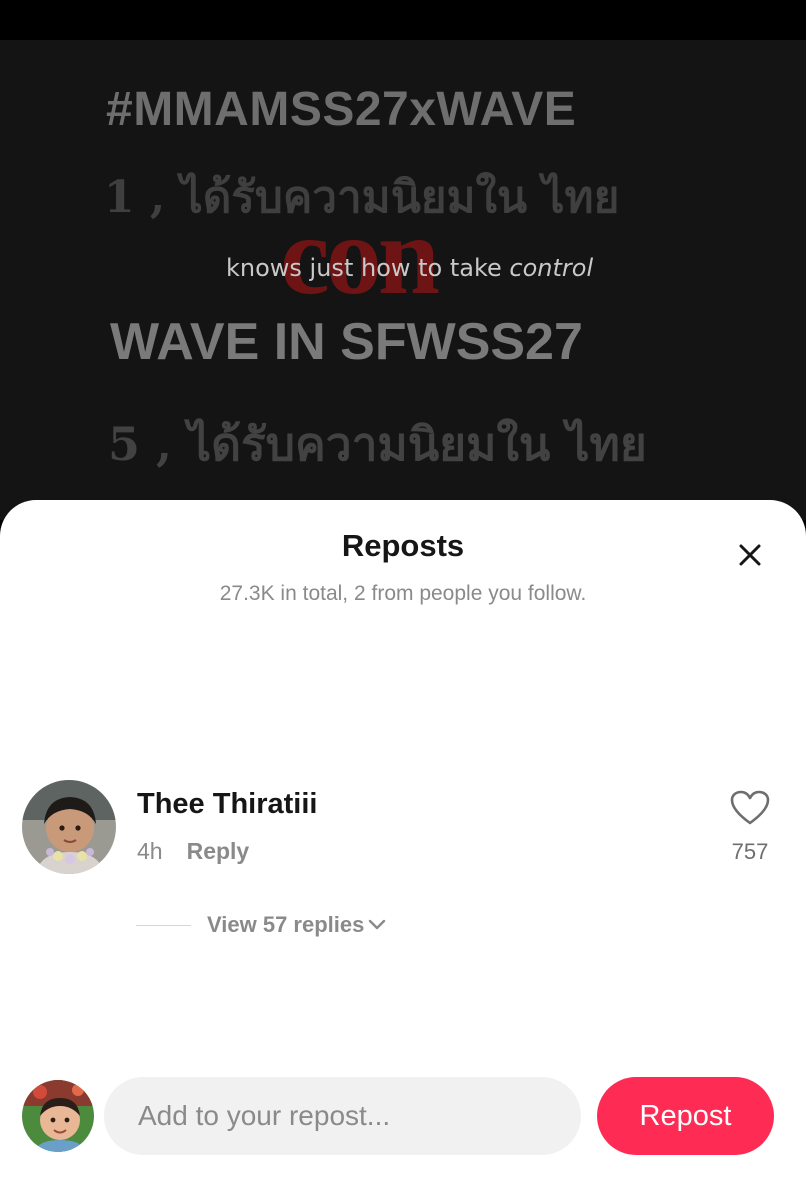  I want to click on close-button, so click(750, 555).